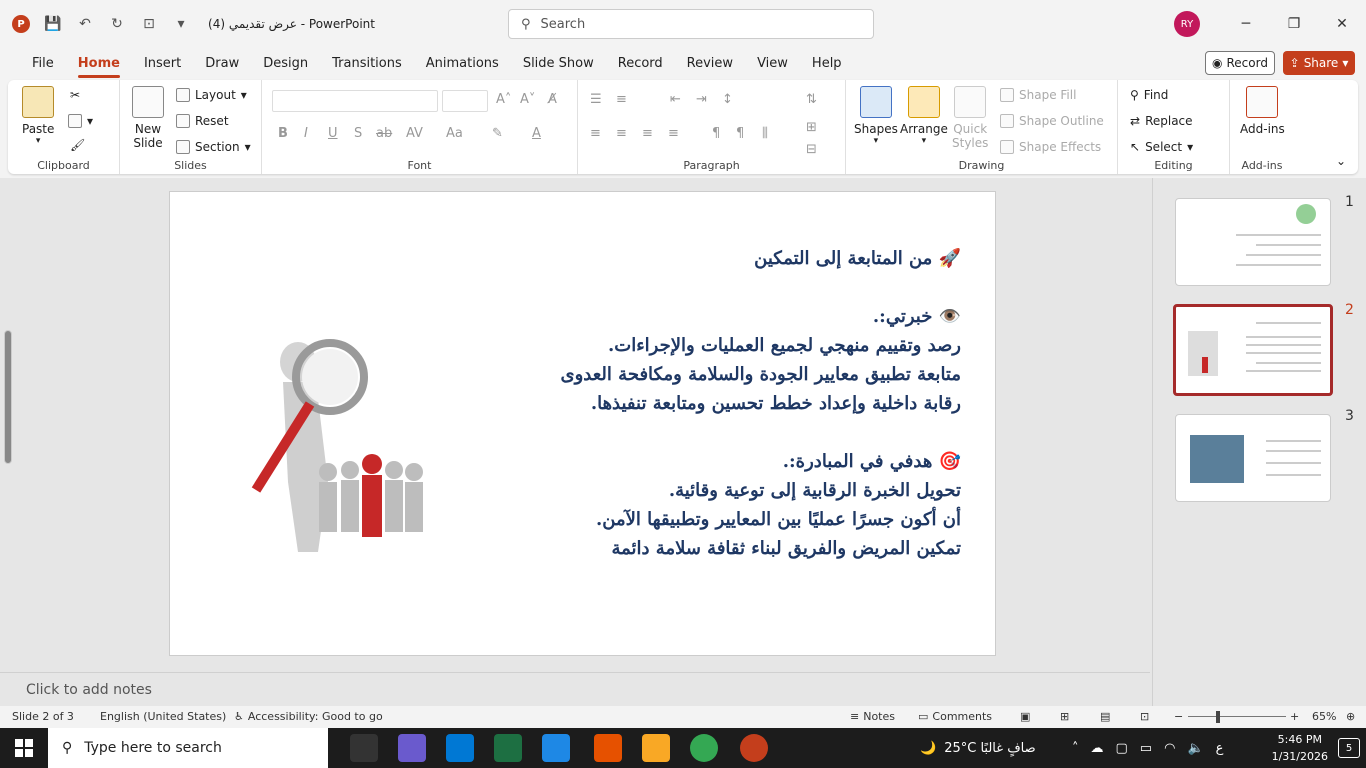 The width and height of the screenshot is (1366, 768). Describe the element at coordinates (1064, 716) in the screenshot. I see `slide-sorter-icon: ⊞` at that location.